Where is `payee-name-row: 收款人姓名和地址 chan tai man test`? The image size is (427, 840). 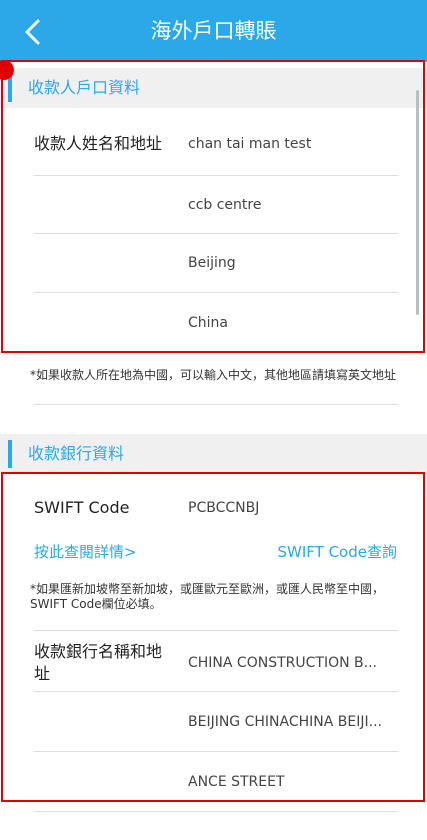
payee-name-row: 收款人姓名和地址 chan tai man test is located at coordinates (216, 147).